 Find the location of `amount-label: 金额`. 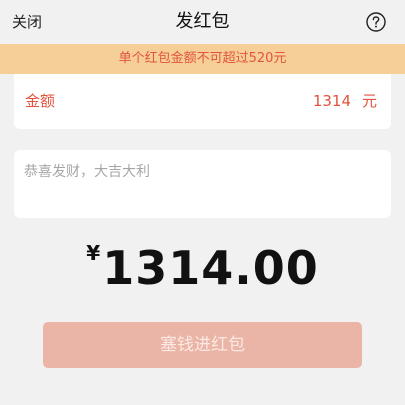

amount-label: 金额 is located at coordinates (40, 101).